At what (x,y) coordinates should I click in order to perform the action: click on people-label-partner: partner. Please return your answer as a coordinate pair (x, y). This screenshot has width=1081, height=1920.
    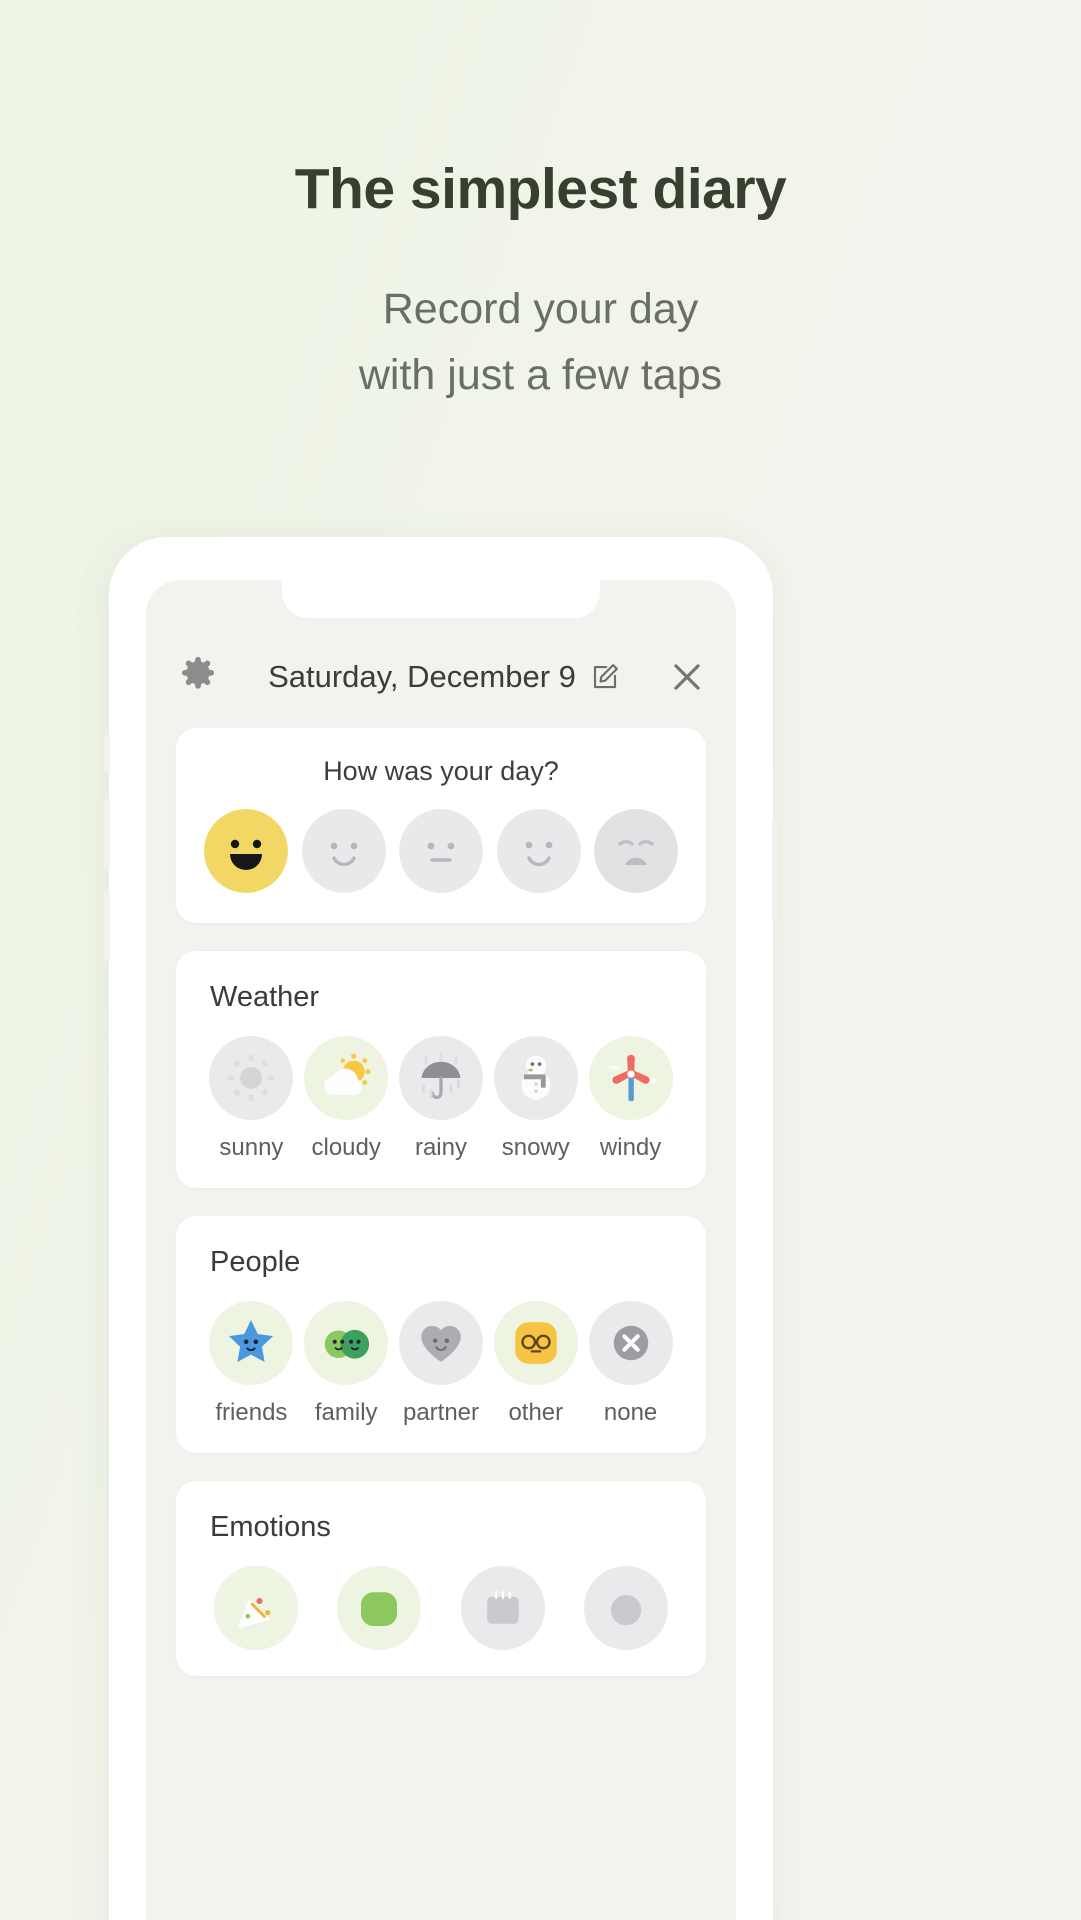
    Looking at the image, I should click on (441, 1412).